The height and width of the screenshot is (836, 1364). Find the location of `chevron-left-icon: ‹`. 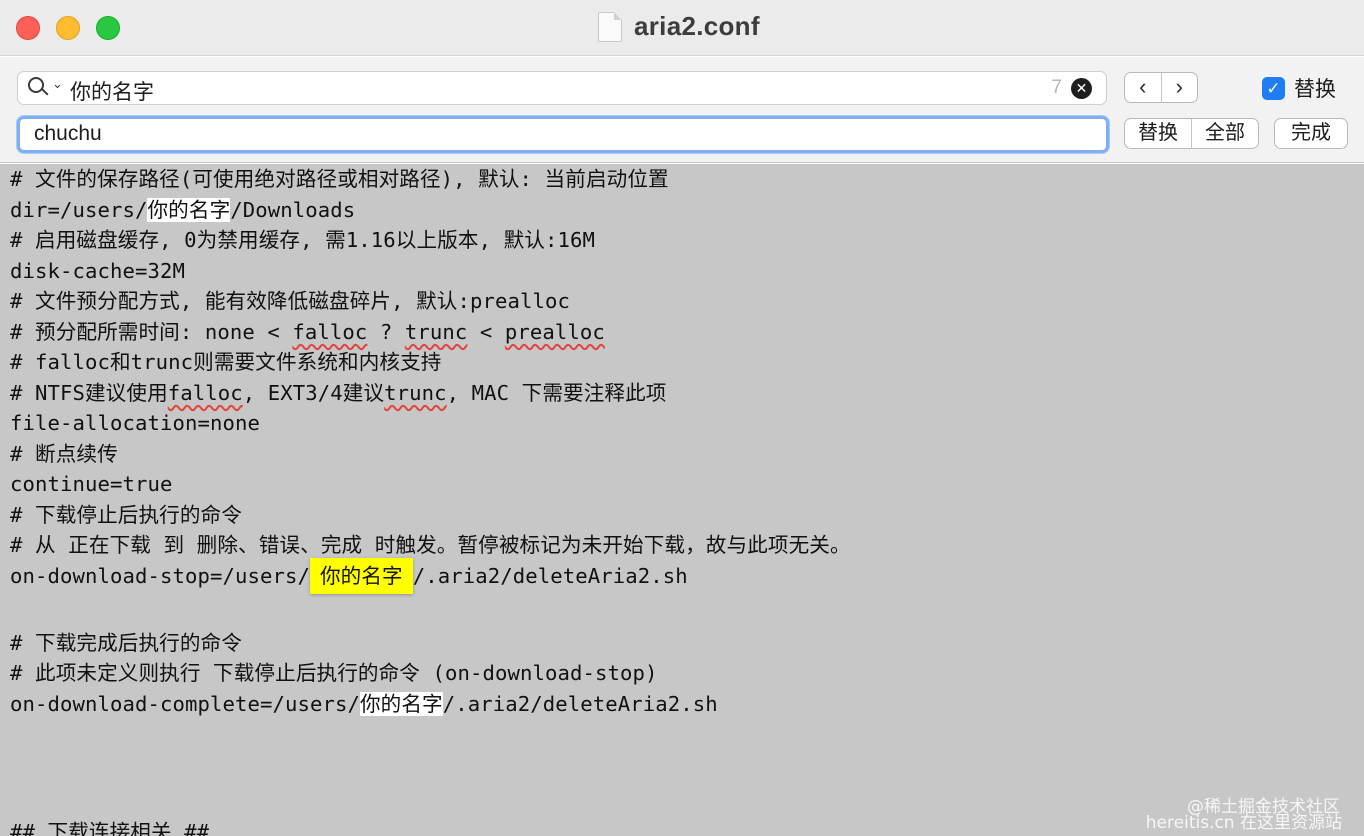

chevron-left-icon: ‹ is located at coordinates (1143, 87).